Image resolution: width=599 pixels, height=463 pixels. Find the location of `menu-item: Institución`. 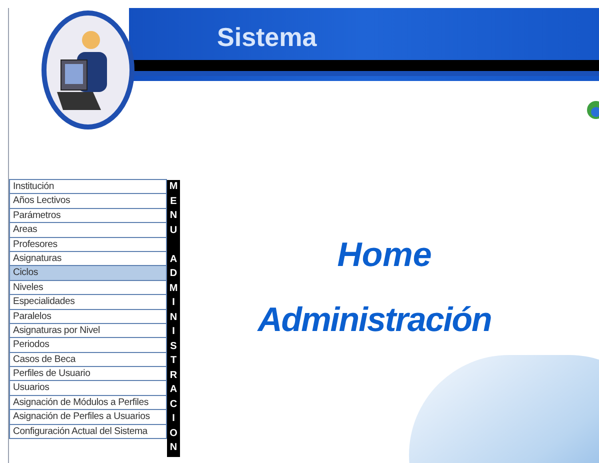

menu-item: Institución is located at coordinates (88, 186).